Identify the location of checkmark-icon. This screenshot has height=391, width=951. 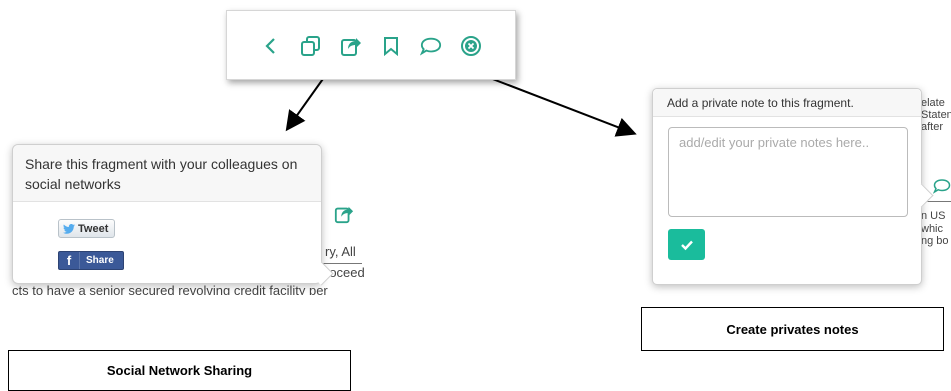
(686, 245).